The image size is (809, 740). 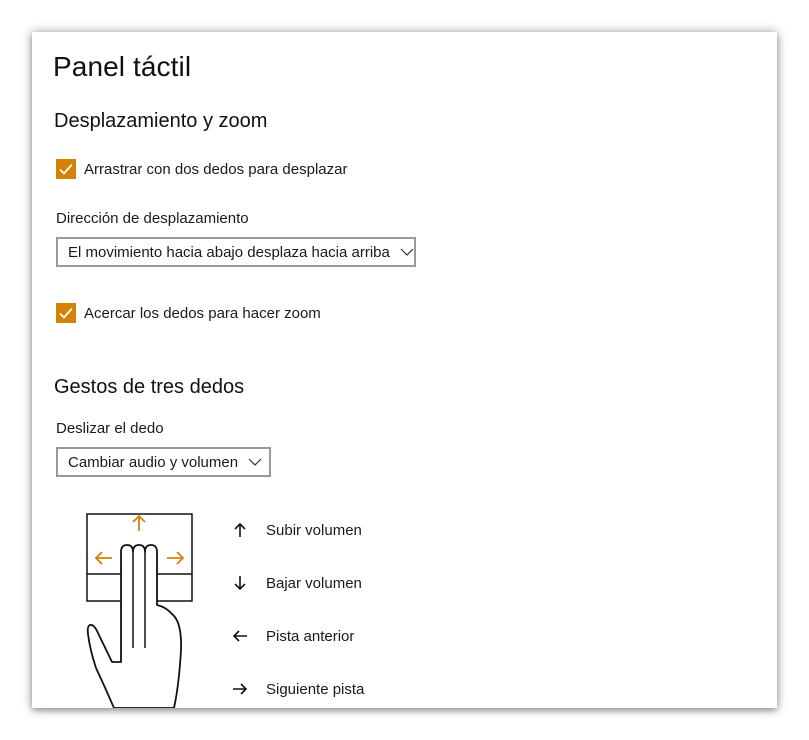 What do you see at coordinates (240, 689) in the screenshot?
I see `arrow-right-icon` at bounding box center [240, 689].